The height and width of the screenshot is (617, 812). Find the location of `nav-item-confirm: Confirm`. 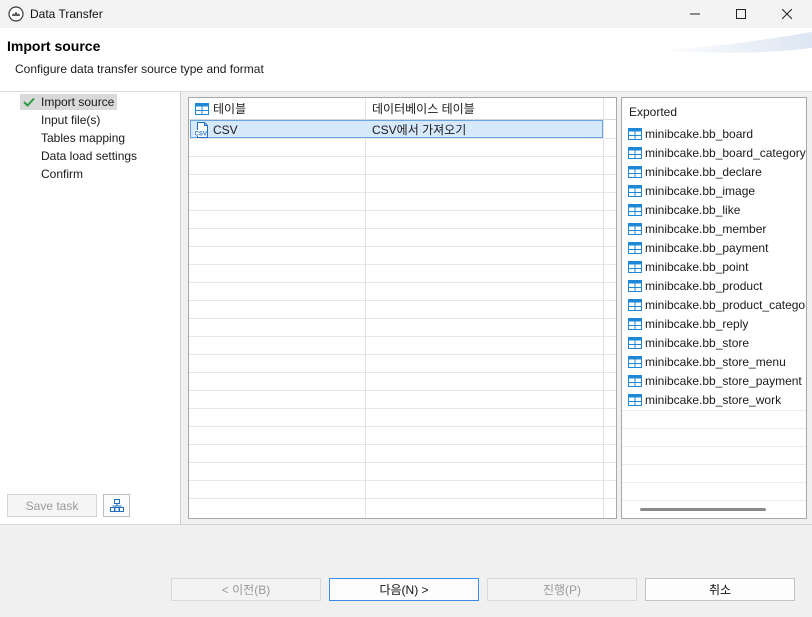

nav-item-confirm: Confirm is located at coordinates (62, 174).